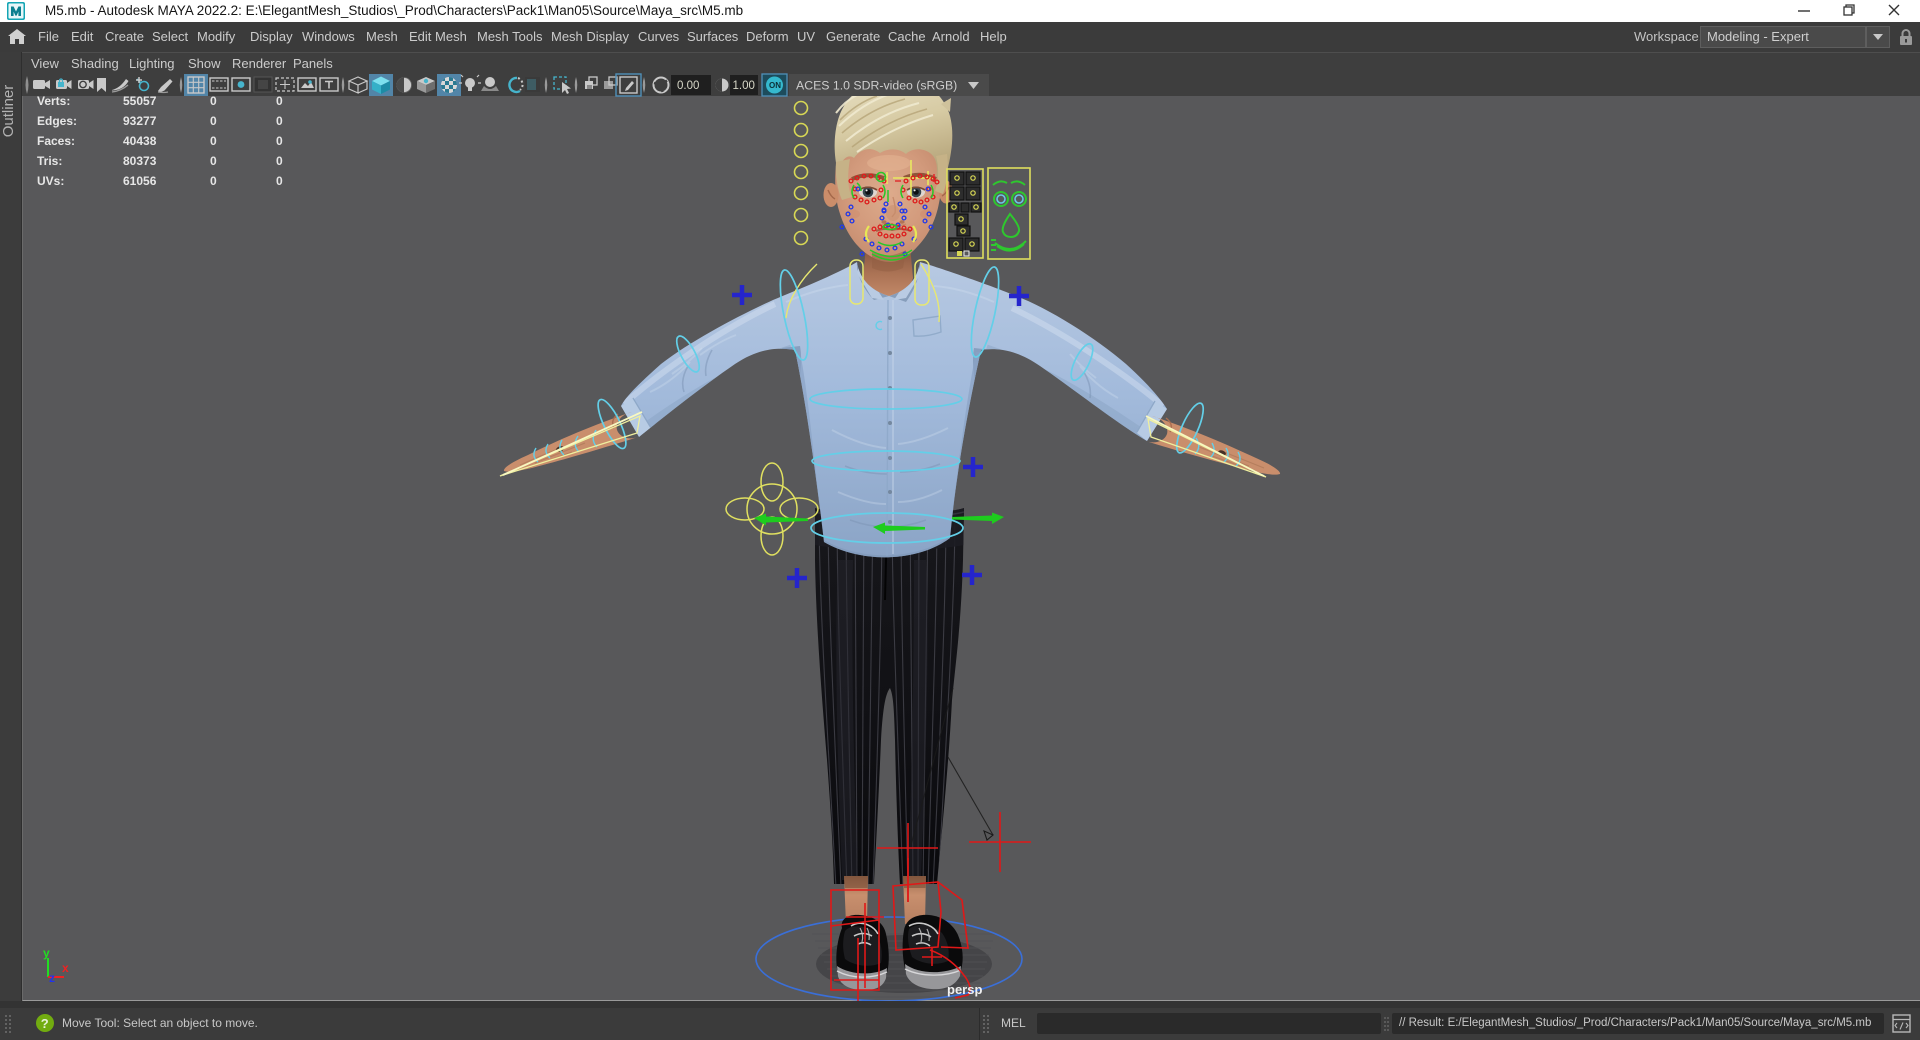  What do you see at coordinates (876, 86) in the screenshot?
I see `svg-text: ACES 1.0 SDR-video (sRGB)` at bounding box center [876, 86].